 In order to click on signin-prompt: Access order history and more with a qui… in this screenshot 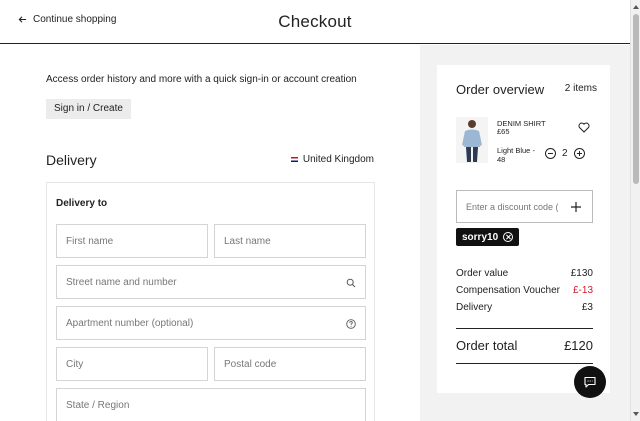, I will do `click(201, 79)`.